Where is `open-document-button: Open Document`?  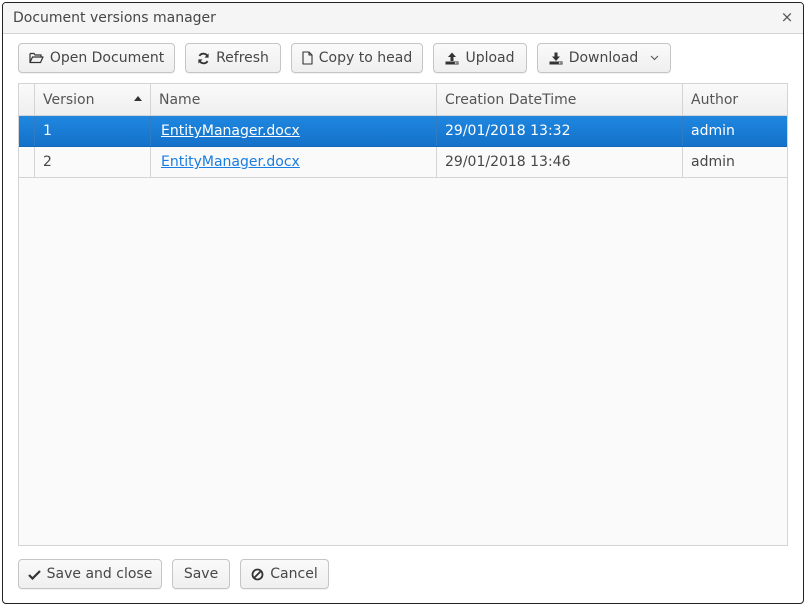
open-document-button: Open Document is located at coordinates (96, 58).